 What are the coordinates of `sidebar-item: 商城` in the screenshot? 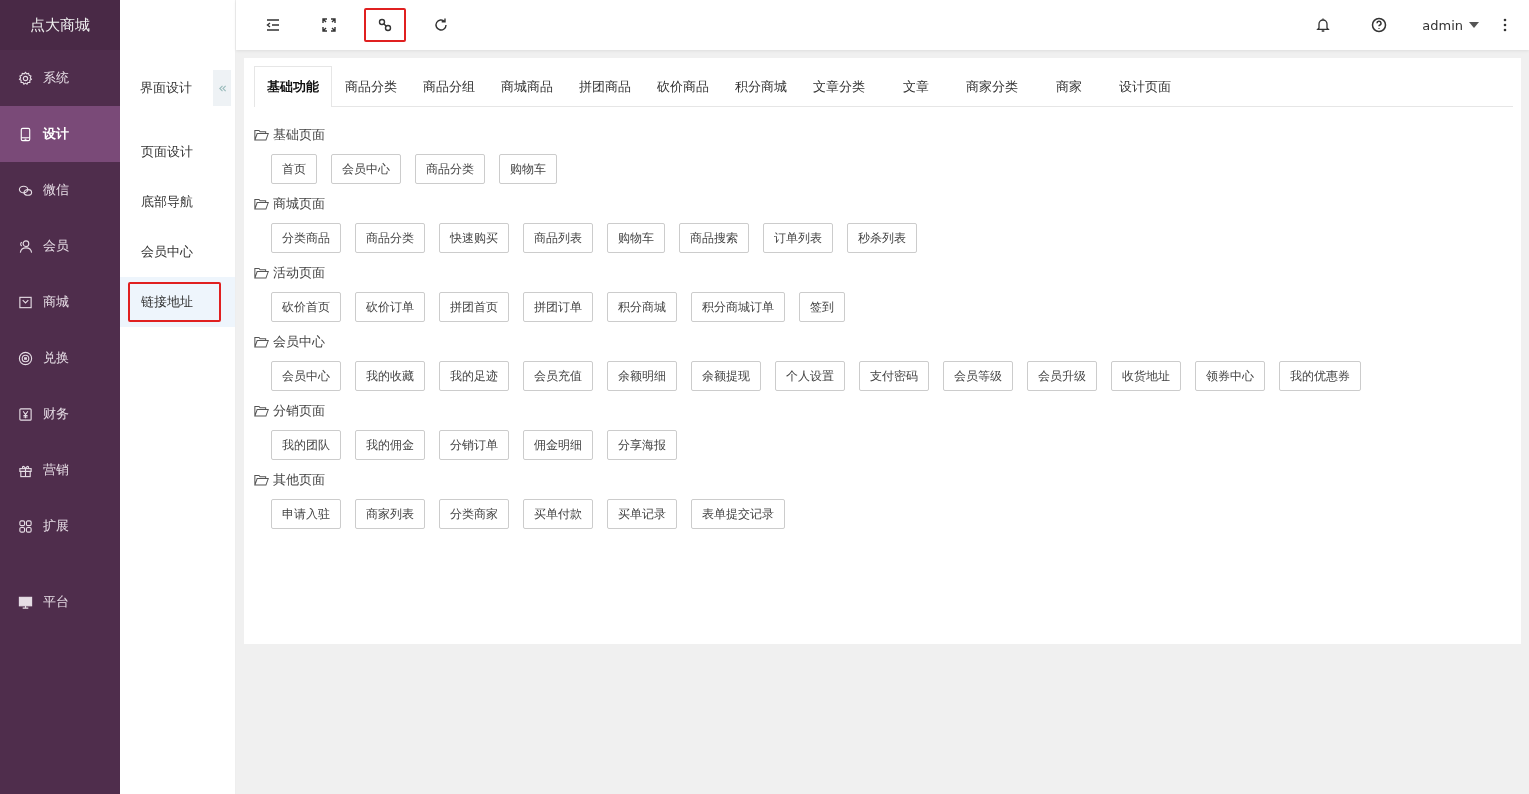 It's located at (60, 302).